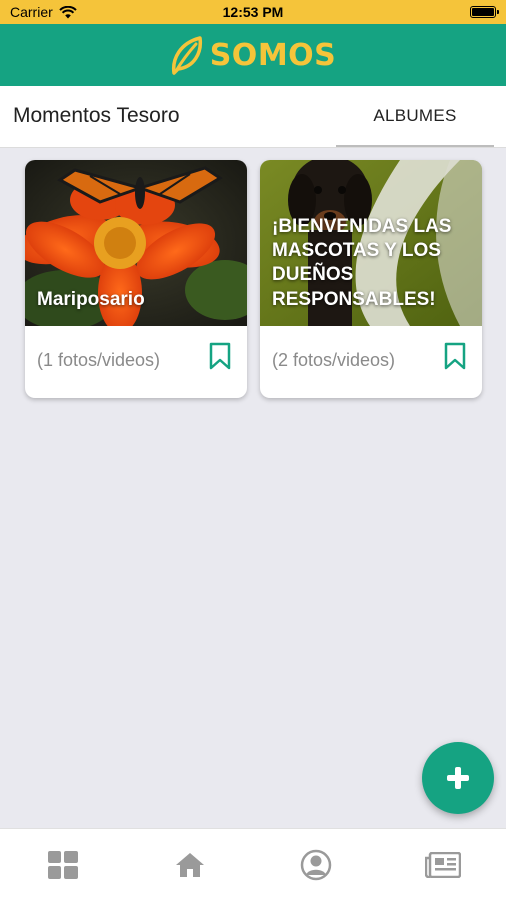 This screenshot has width=506, height=900. I want to click on album-card-mariposario: Mariposario (1 fotos/videos), so click(136, 279).